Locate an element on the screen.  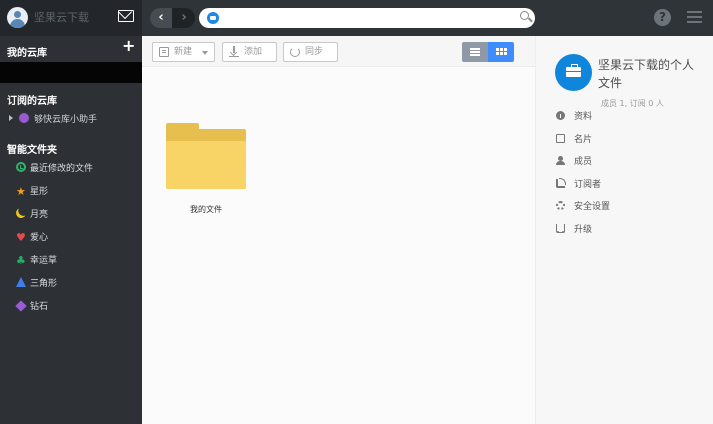
new-button-label: 新建 is located at coordinates (183, 52).